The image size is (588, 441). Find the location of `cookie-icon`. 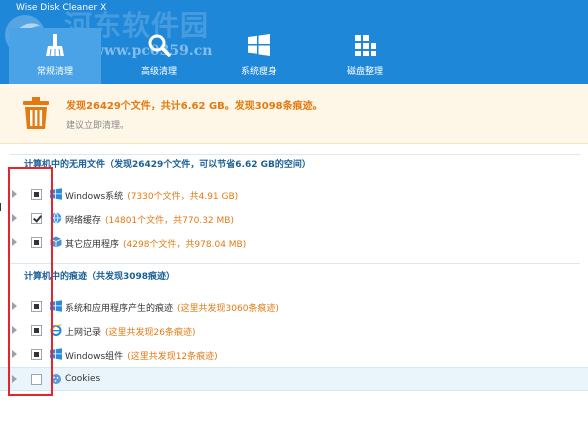

cookie-icon is located at coordinates (56, 379).